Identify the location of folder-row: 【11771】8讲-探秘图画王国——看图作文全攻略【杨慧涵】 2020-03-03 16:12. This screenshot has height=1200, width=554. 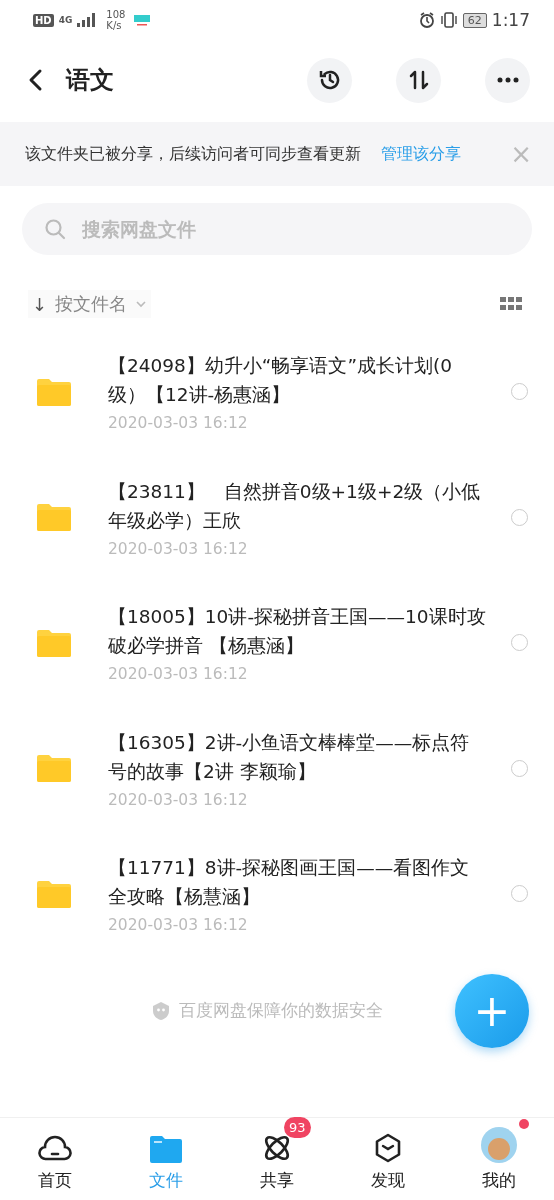
(277, 894).